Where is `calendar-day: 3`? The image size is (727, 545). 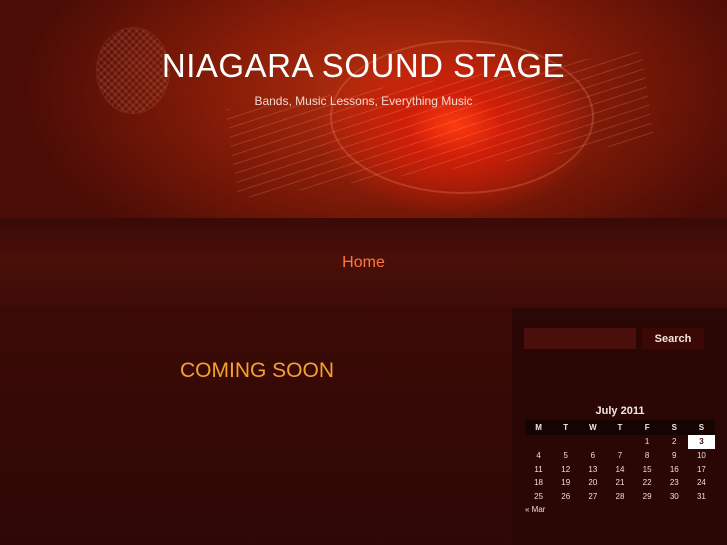
calendar-day: 3 is located at coordinates (701, 442).